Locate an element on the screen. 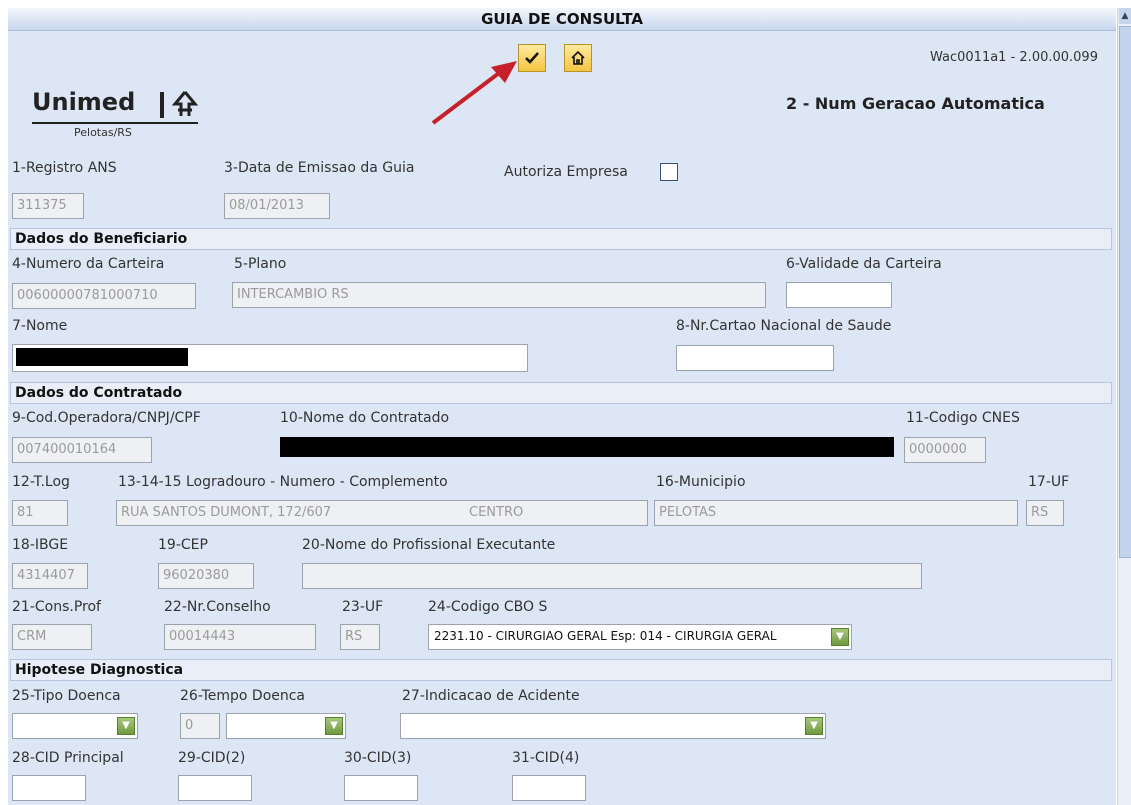  cid-principal-field is located at coordinates (49, 788).